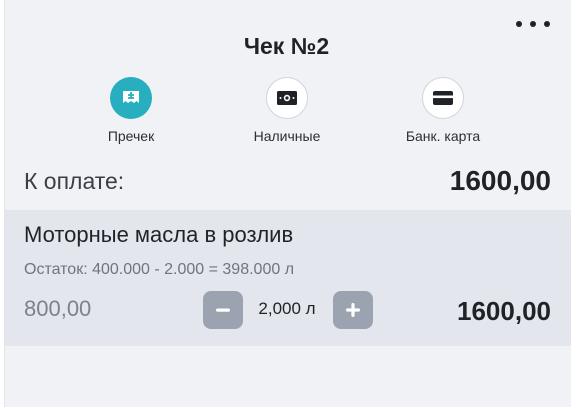  Describe the element at coordinates (443, 98) in the screenshot. I see `credit-card-icon` at that location.